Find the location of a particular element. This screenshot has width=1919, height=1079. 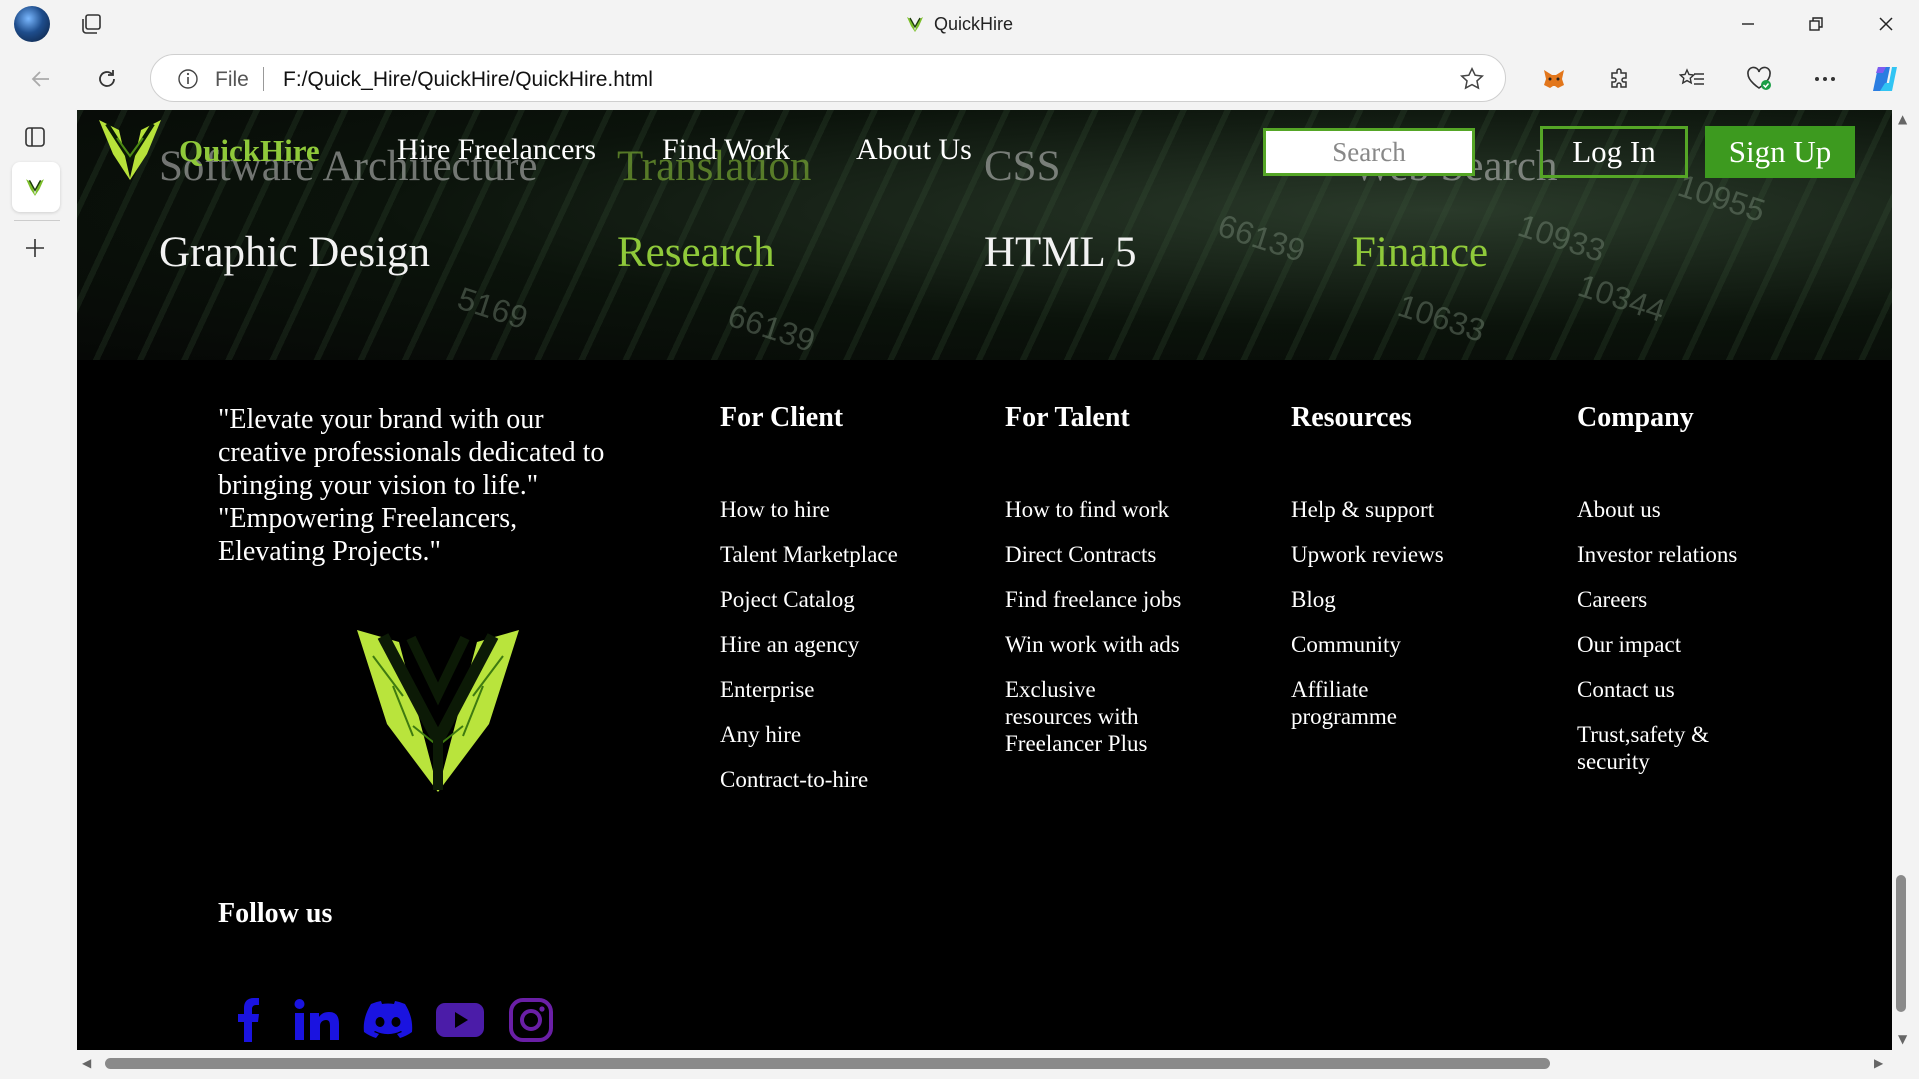

footer-heading-for-talent: For Talent is located at coordinates (1067, 417).